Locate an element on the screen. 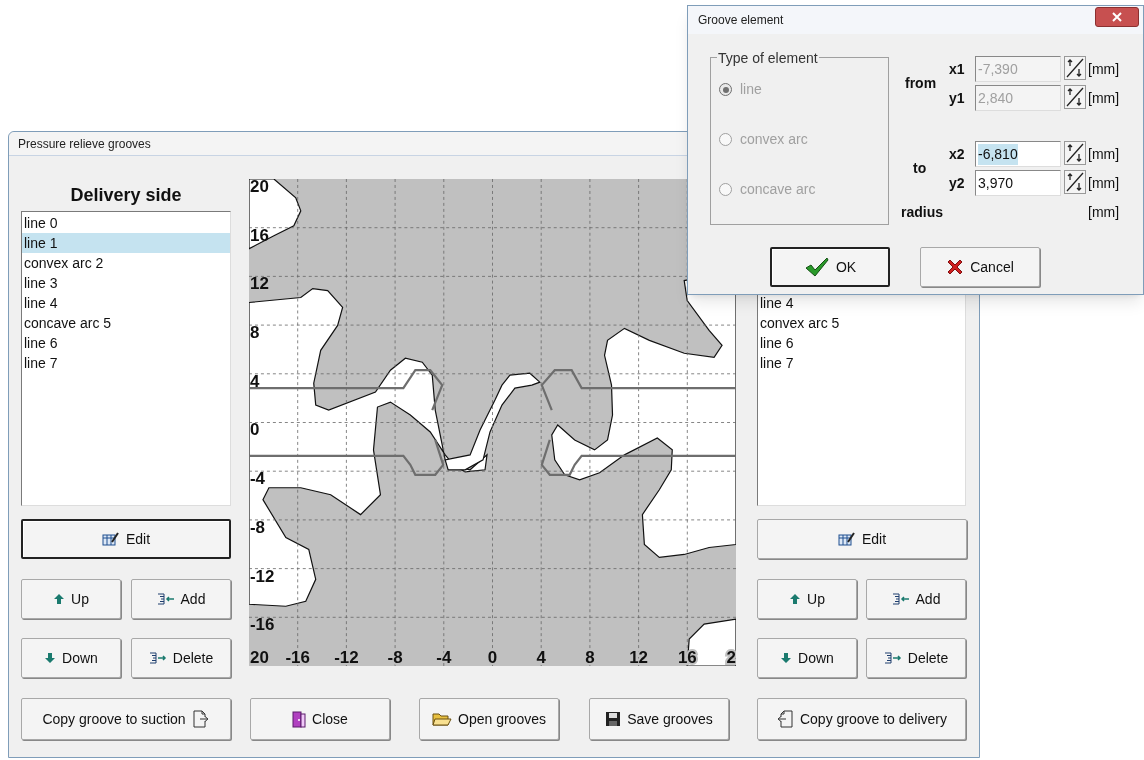 This screenshot has width=1144, height=760. input-field: 3,970 is located at coordinates (1018, 183).